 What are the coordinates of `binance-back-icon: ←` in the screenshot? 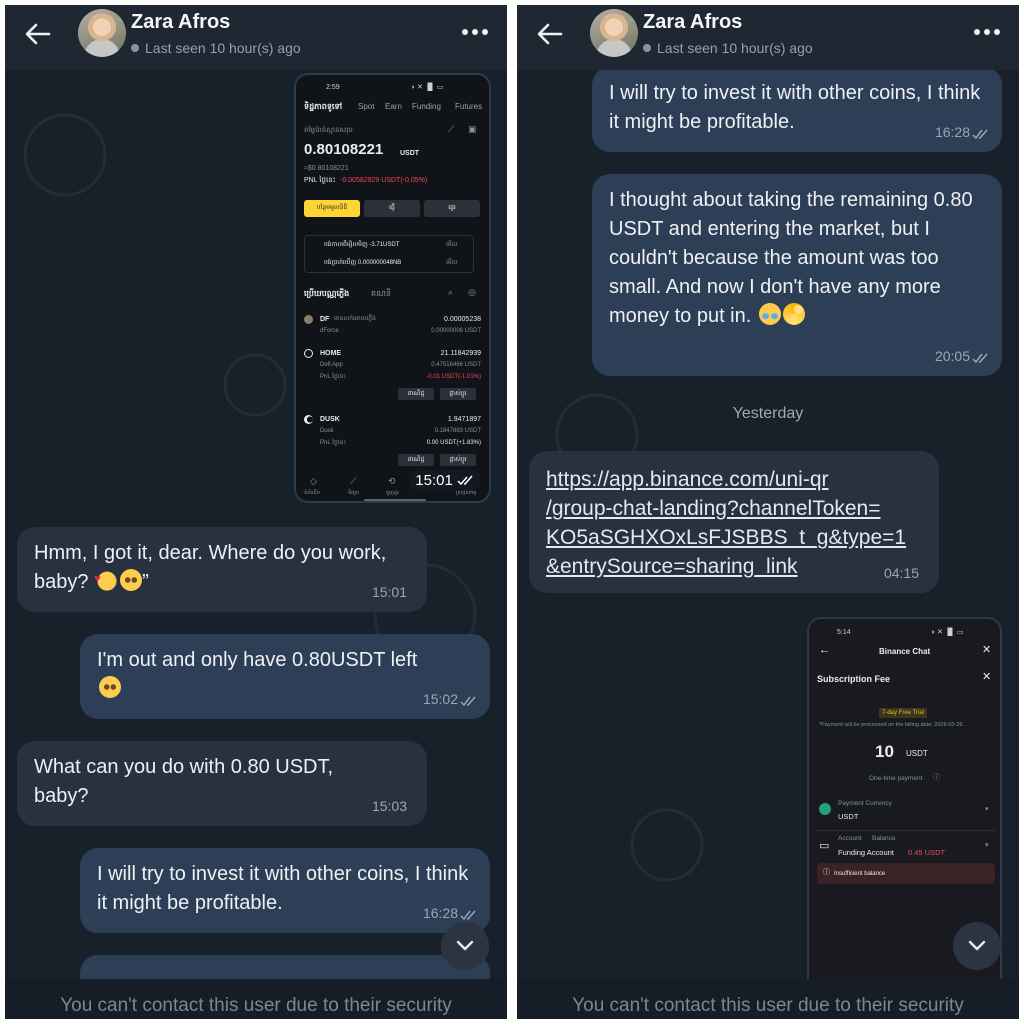 It's located at (824, 650).